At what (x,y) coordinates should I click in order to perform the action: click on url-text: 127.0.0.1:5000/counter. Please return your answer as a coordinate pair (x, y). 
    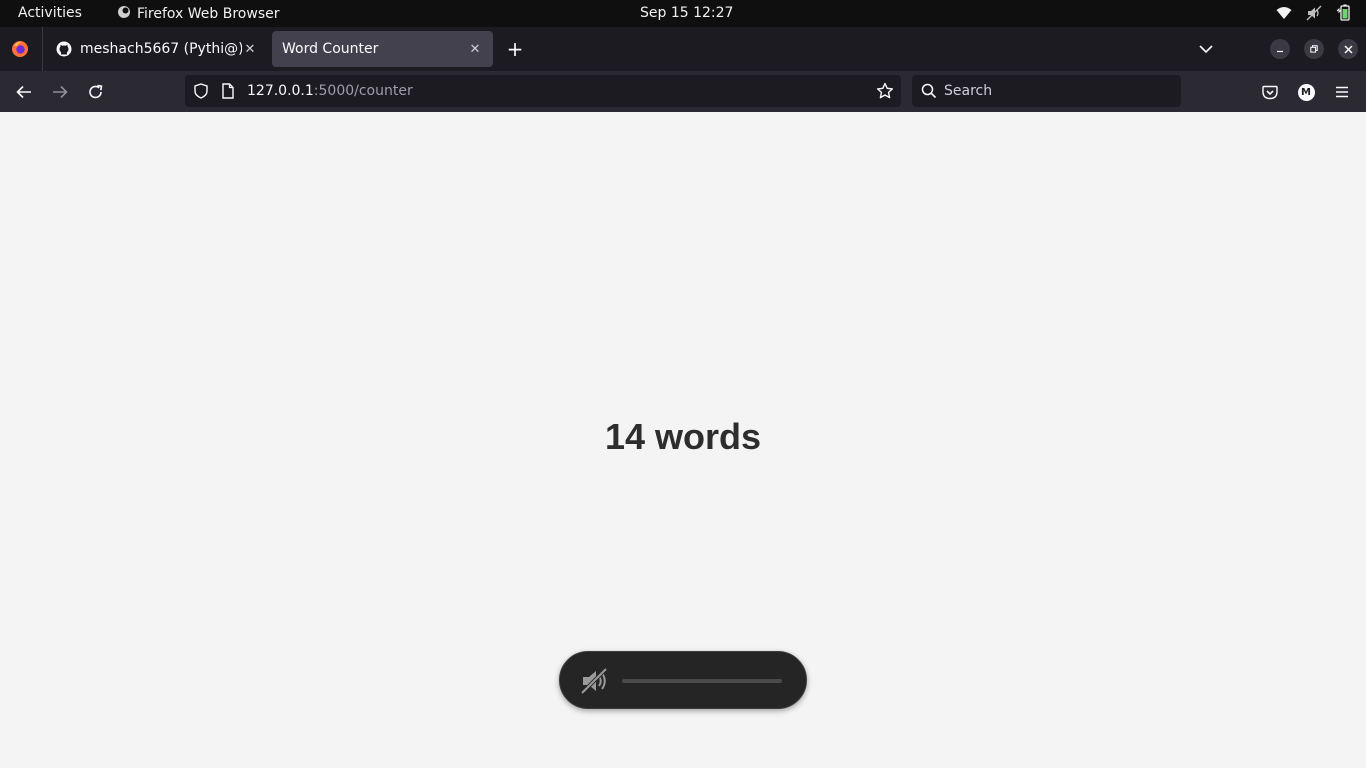
    Looking at the image, I should click on (561, 91).